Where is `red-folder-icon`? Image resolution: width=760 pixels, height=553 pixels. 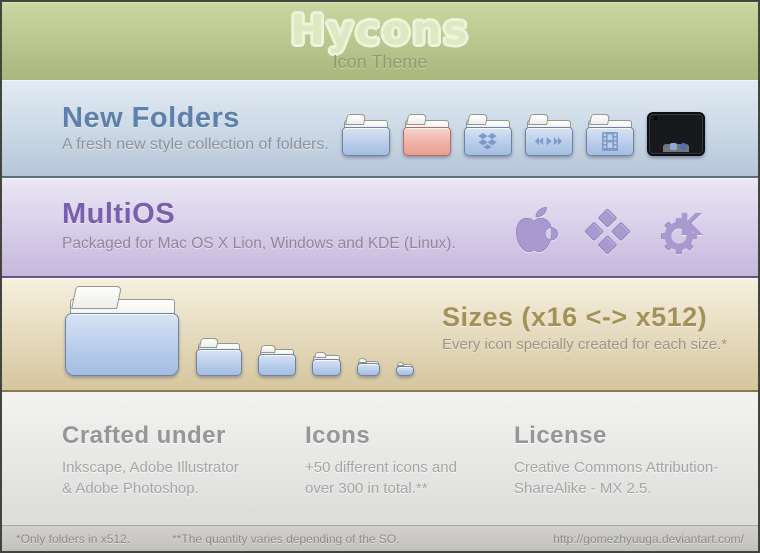 red-folder-icon is located at coordinates (427, 135).